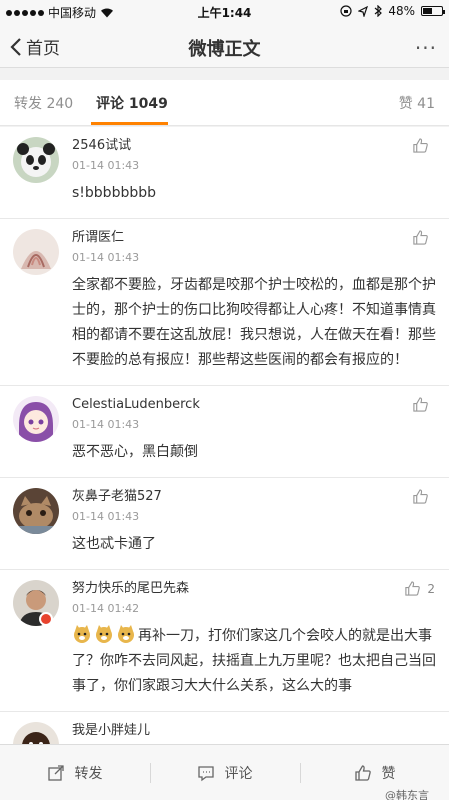 The width and height of the screenshot is (449, 800). Describe the element at coordinates (129, 123) in the screenshot. I see `active-tab-indicator` at that location.